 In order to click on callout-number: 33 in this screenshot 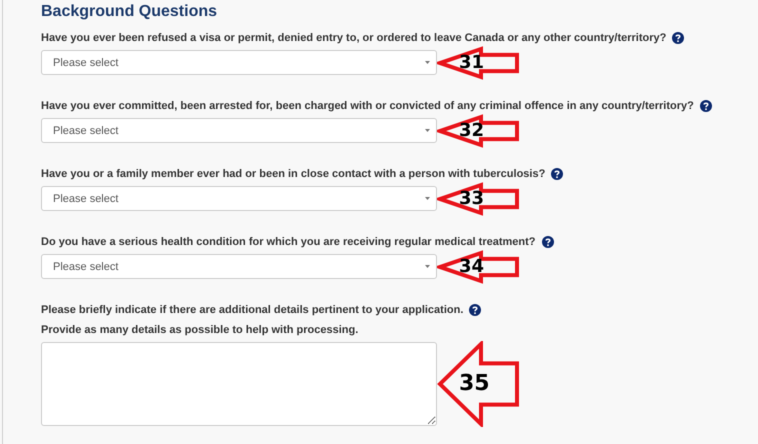, I will do `click(471, 199)`.